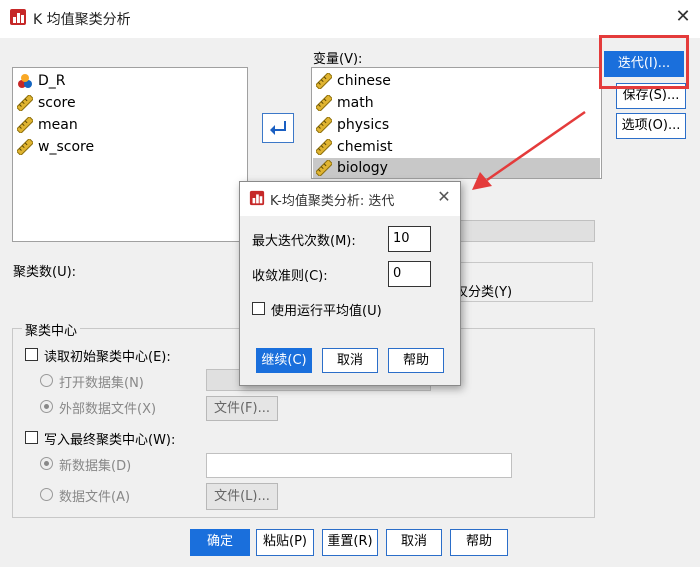 Image resolution: width=700 pixels, height=567 pixels. I want to click on ok-button: 确定, so click(220, 542).